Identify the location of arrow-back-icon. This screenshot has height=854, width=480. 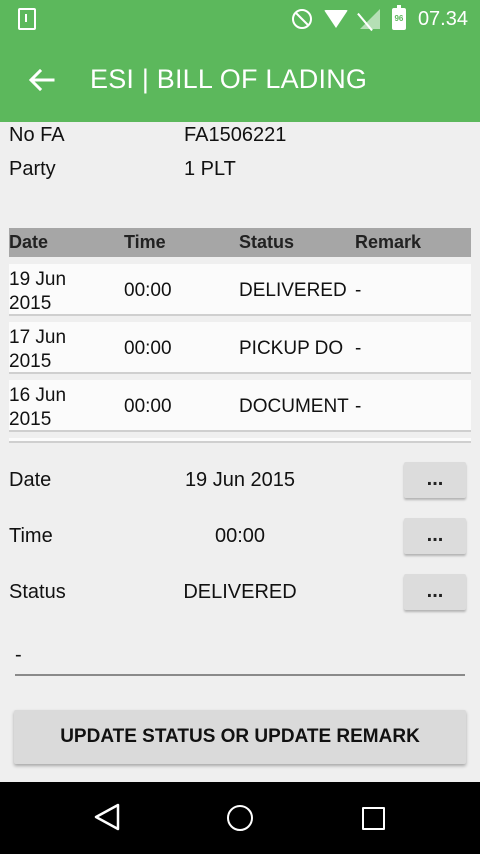
(42, 80).